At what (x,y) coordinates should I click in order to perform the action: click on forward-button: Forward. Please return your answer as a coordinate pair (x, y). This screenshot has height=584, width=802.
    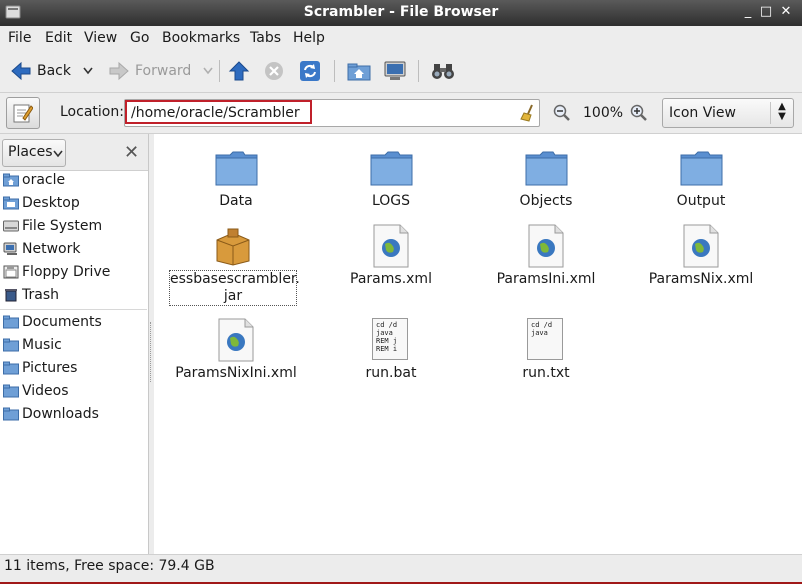
    Looking at the image, I should click on (160, 71).